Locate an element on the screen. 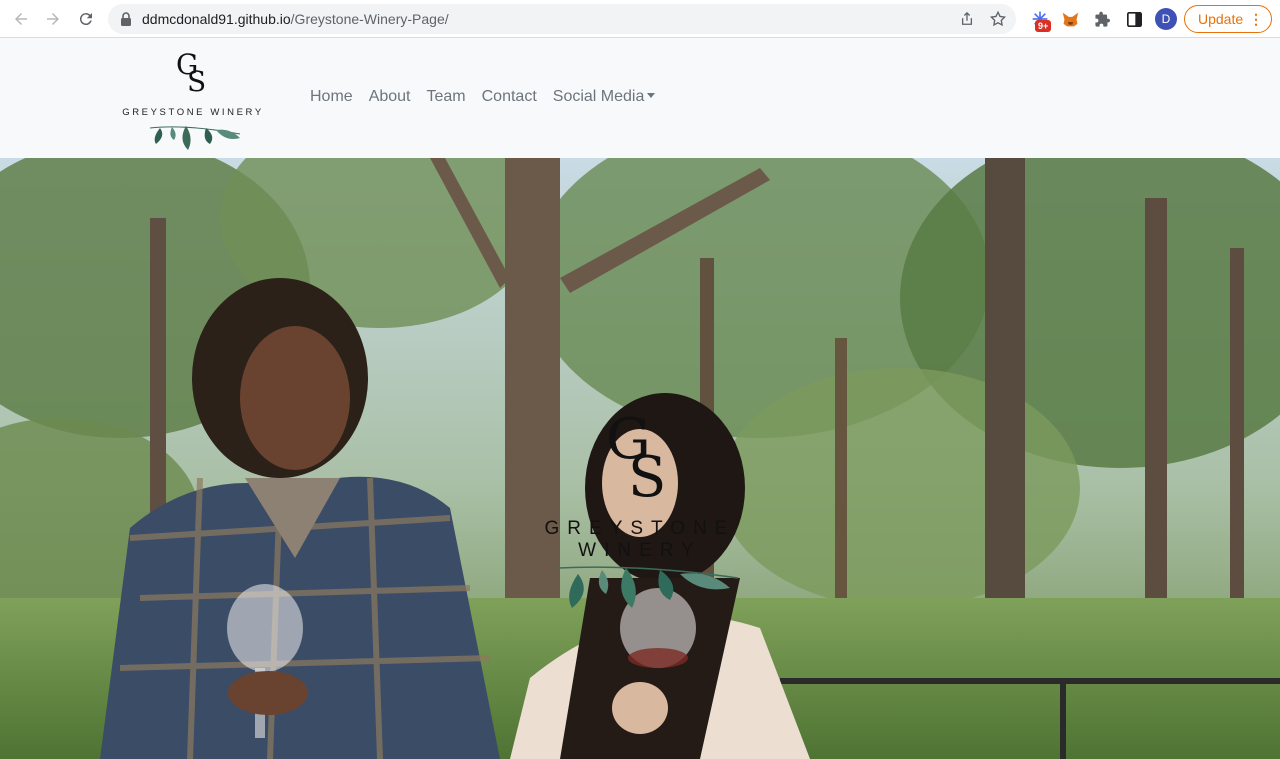 The image size is (1280, 759). nav-about: About is located at coordinates (390, 97).